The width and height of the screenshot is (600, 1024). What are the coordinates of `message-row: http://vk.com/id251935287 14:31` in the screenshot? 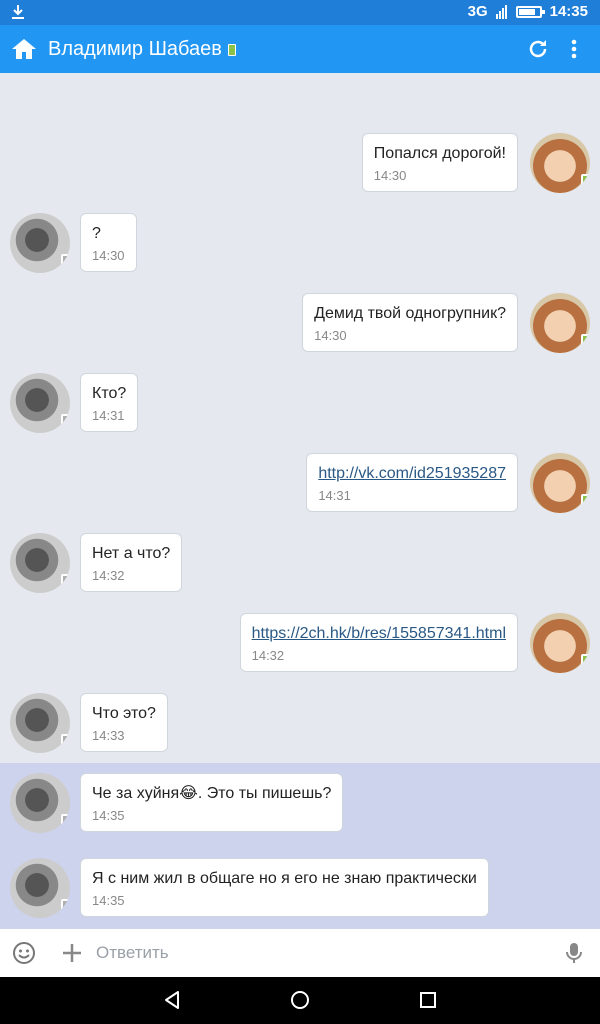 It's located at (300, 493).